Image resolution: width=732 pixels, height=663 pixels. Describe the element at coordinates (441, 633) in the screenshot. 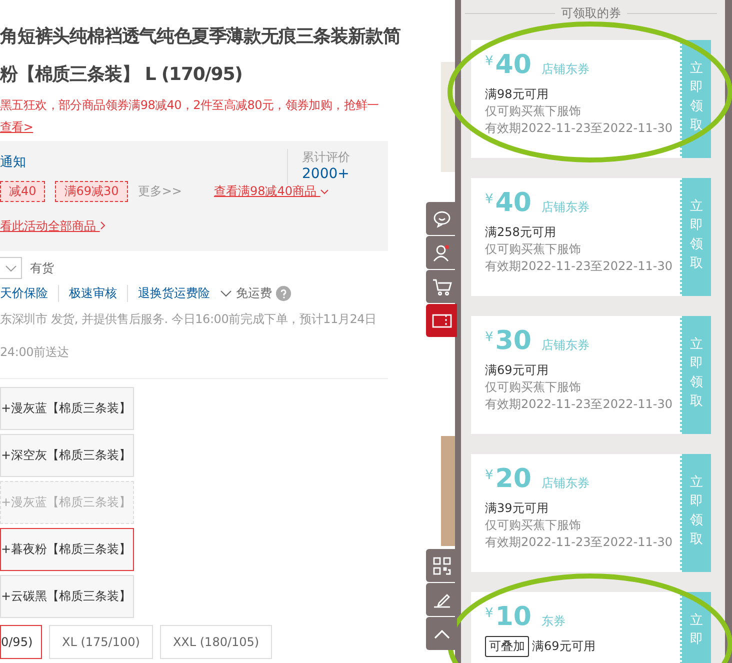

I see `top-button` at that location.